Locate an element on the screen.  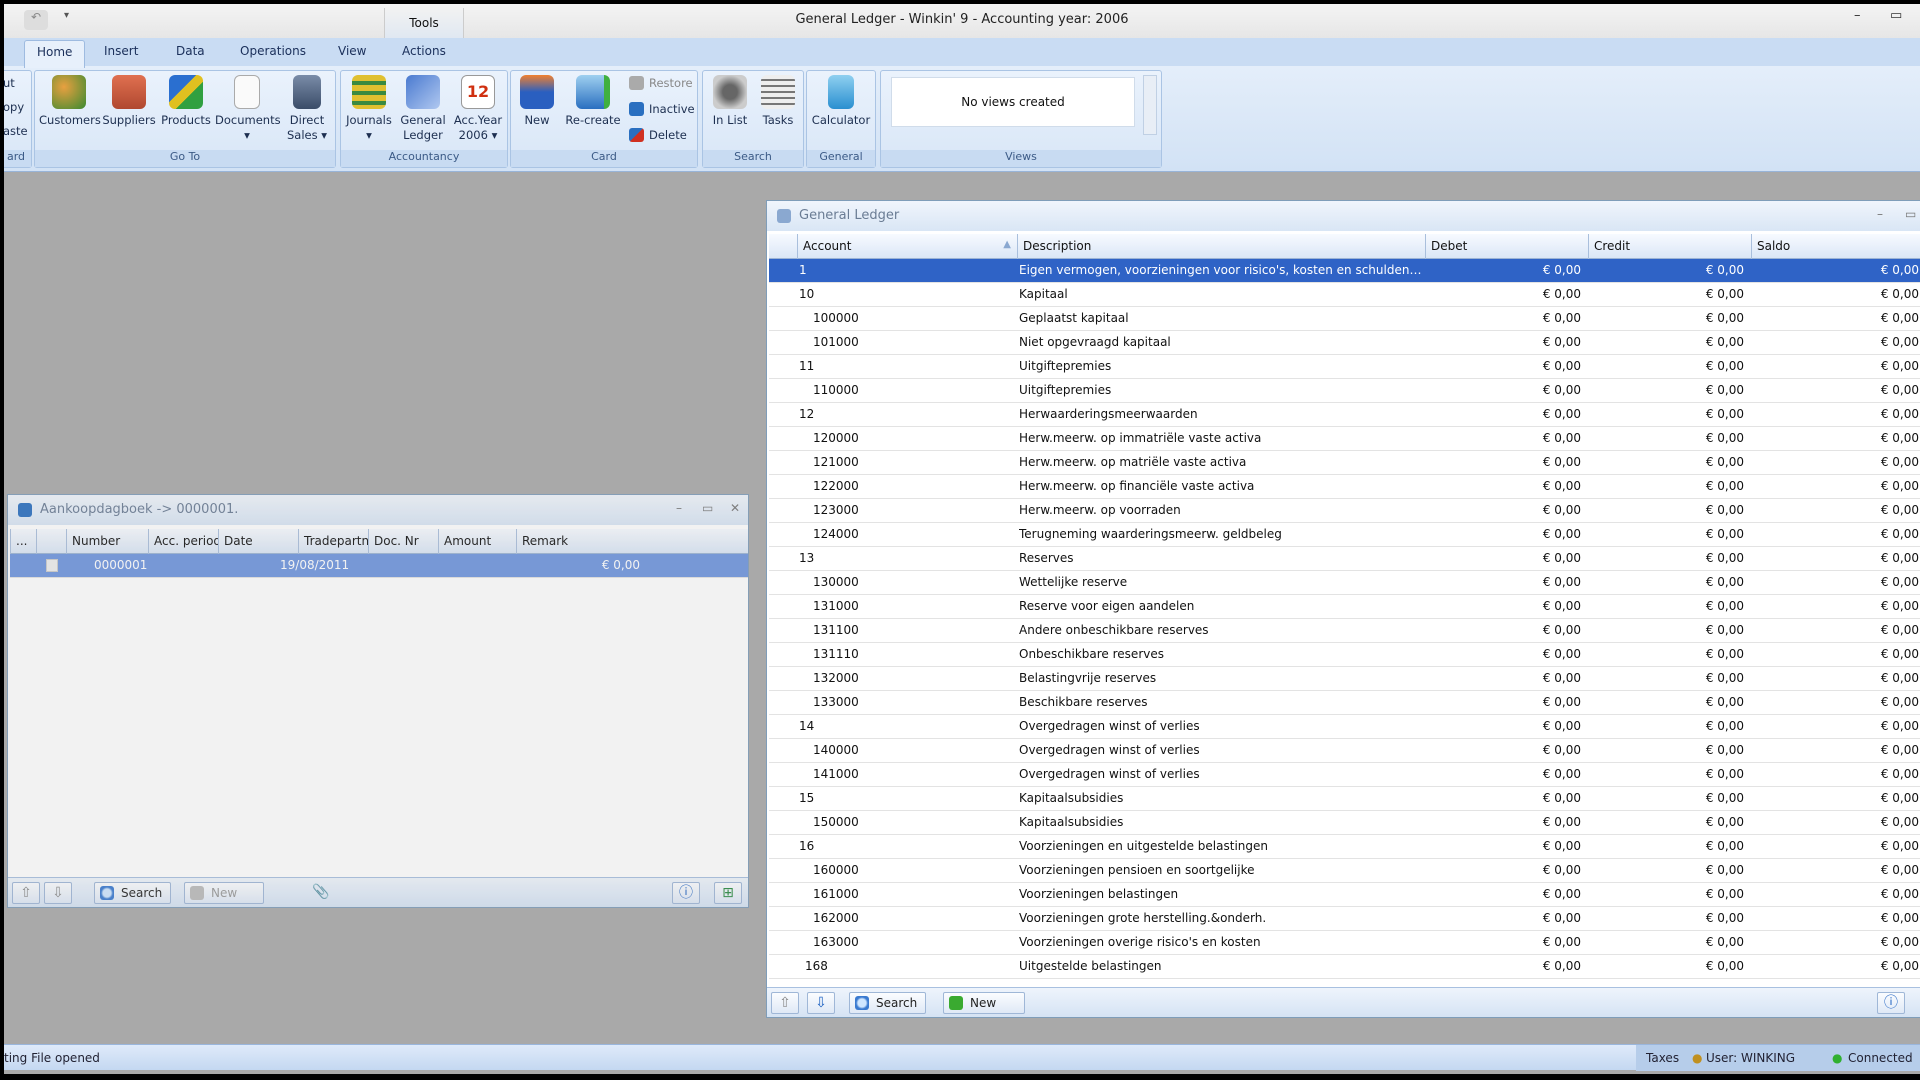
column-header-saldo: Saldo is located at coordinates (1835, 246).